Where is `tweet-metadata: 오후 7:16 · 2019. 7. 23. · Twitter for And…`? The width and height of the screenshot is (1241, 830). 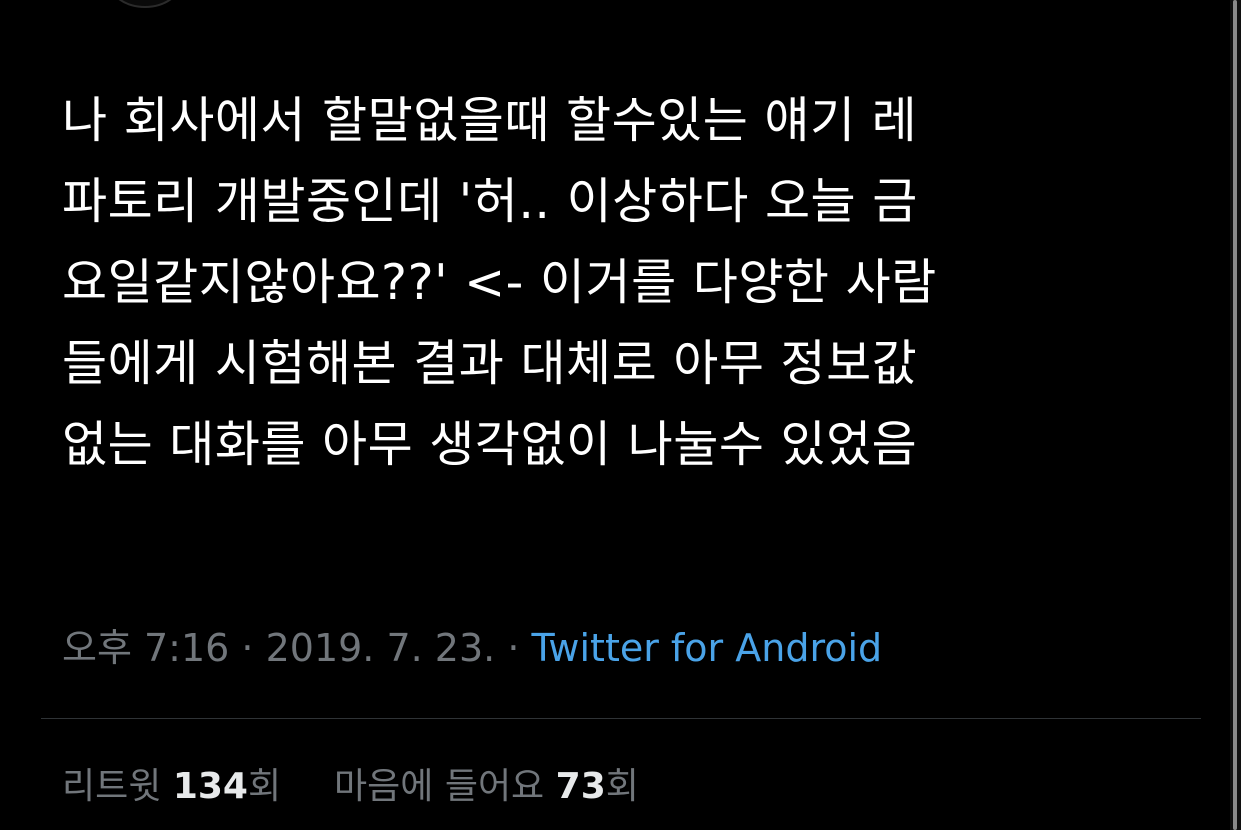
tweet-metadata: 오후 7:16 · 2019. 7. 23. · Twitter for And… is located at coordinates (472, 648).